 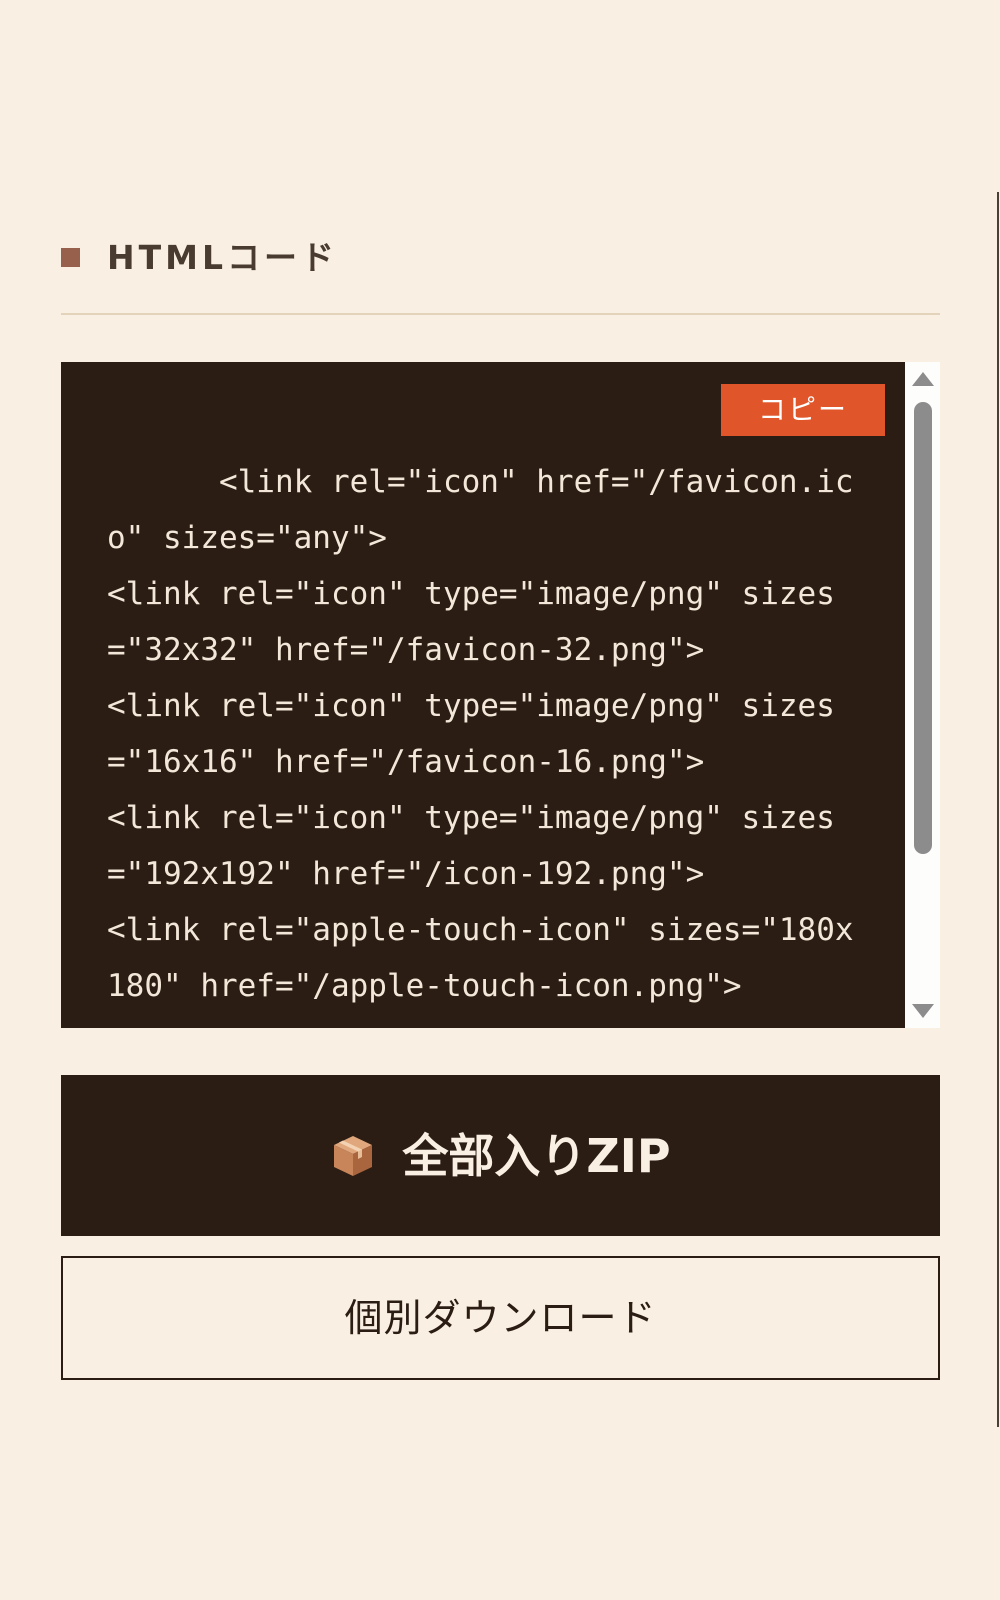 I want to click on right-edge-border, so click(x=998, y=809).